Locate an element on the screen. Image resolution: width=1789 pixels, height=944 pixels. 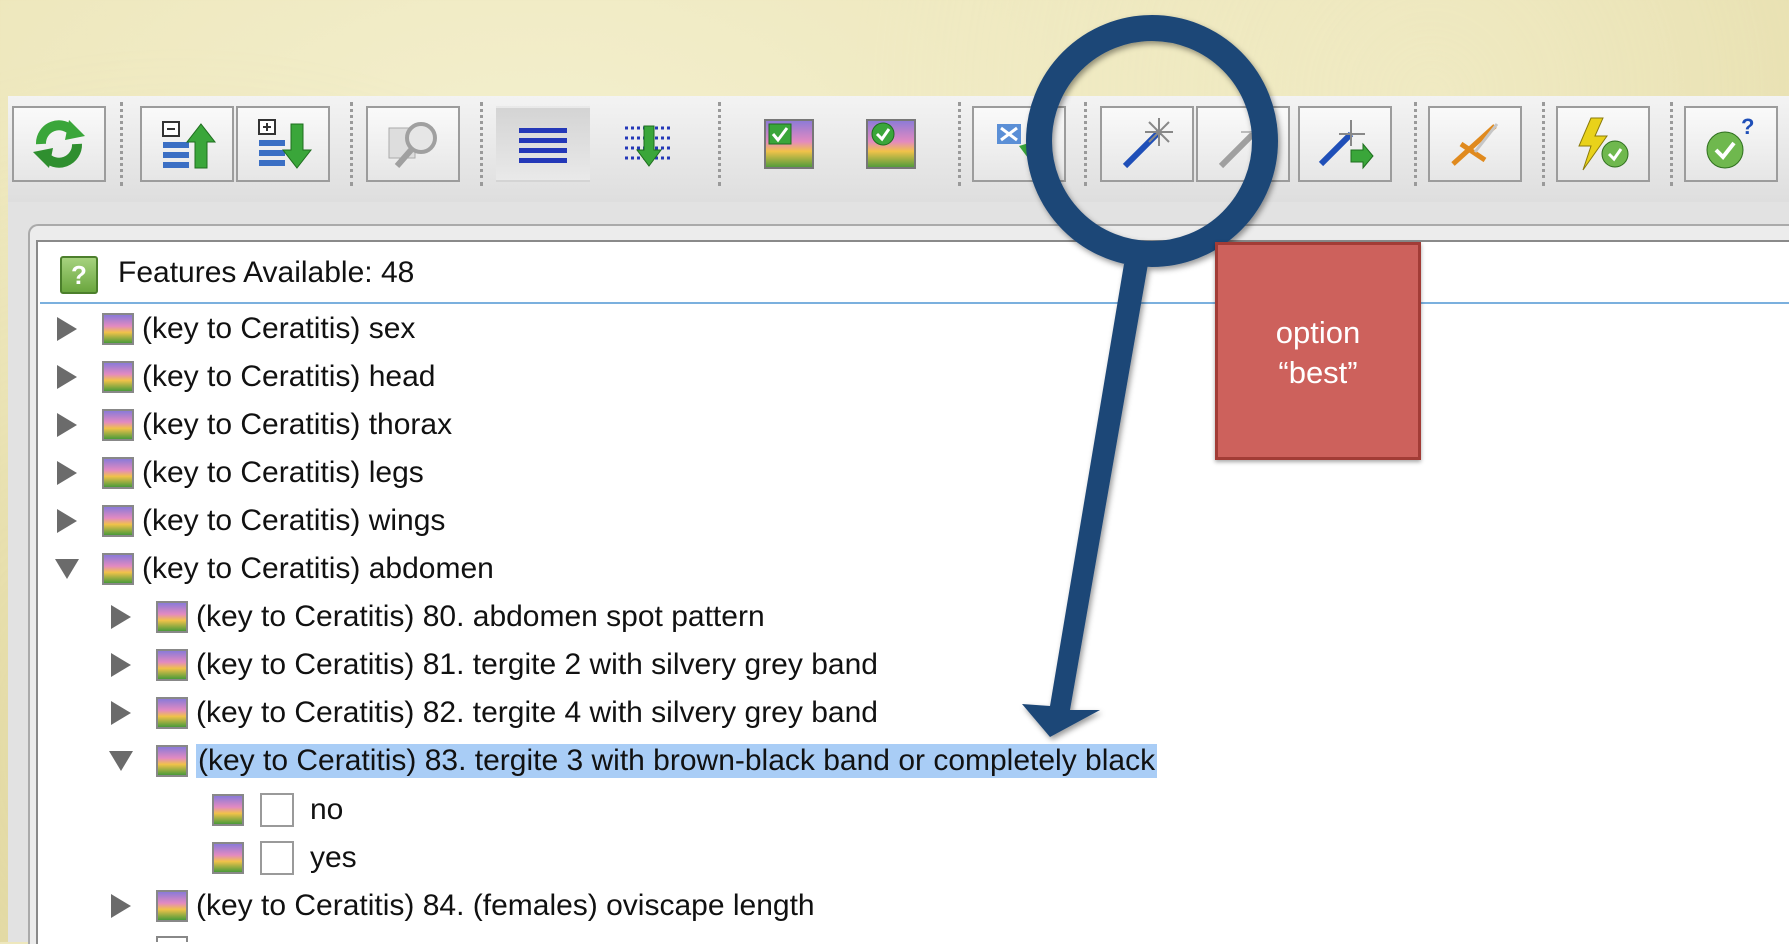
tree-row: (key to Ceratitis) legs is located at coordinates (236, 473).